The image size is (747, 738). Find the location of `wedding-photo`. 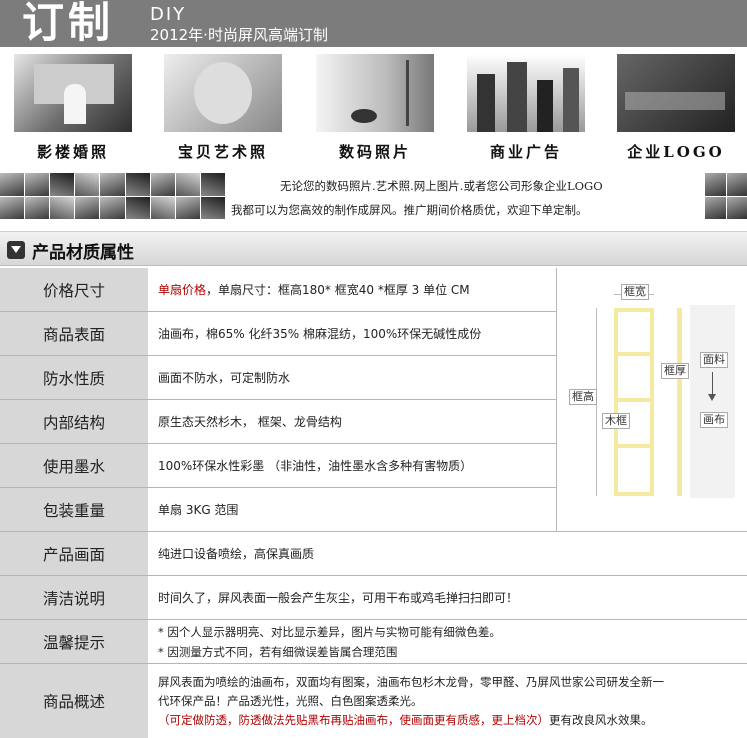

wedding-photo is located at coordinates (73, 93).